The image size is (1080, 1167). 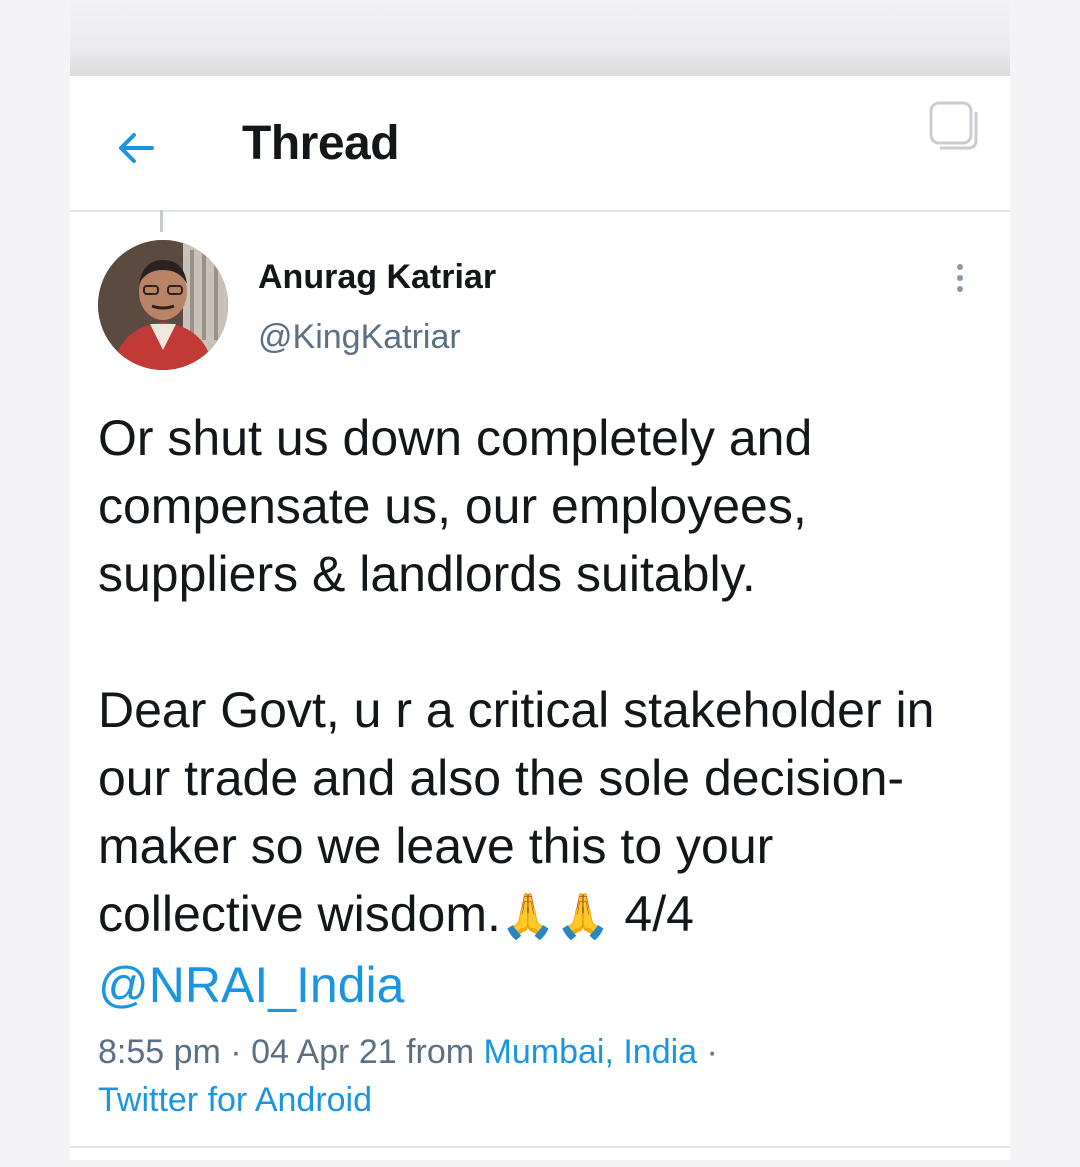 What do you see at coordinates (540, 1147) in the screenshot?
I see `divider` at bounding box center [540, 1147].